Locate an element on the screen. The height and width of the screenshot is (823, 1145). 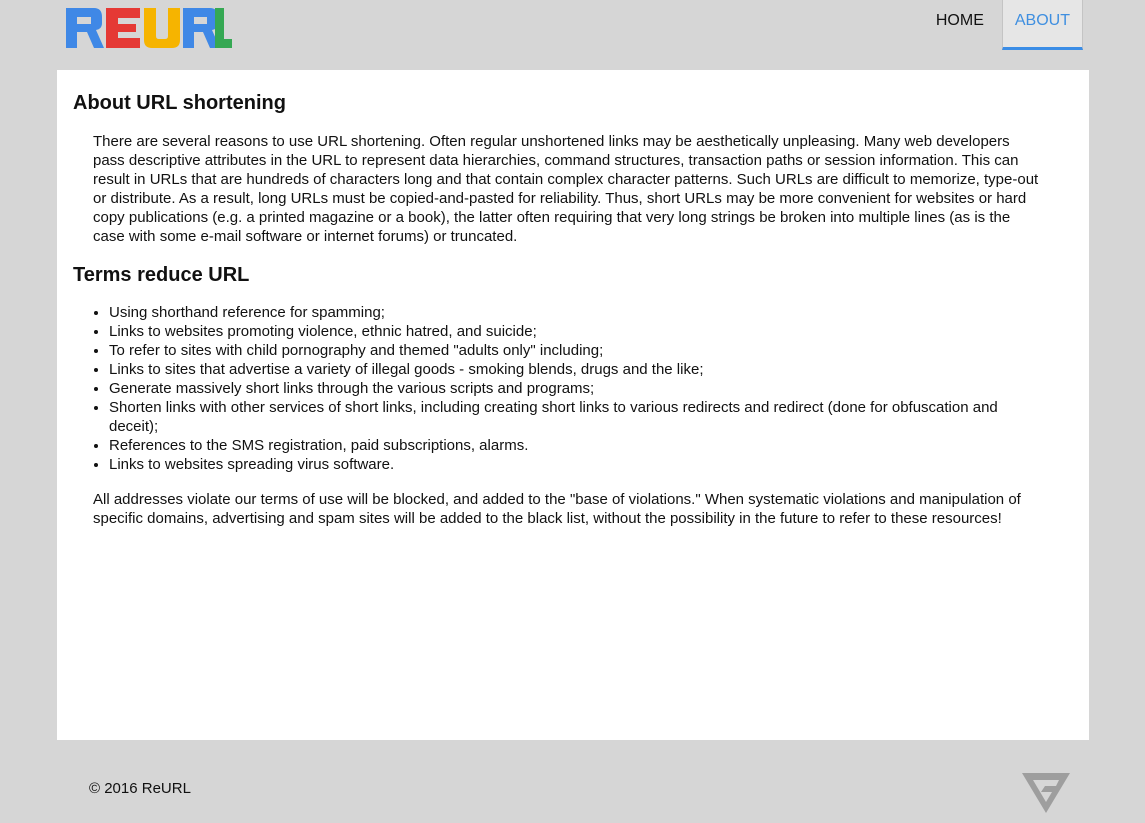
nav-home: HOME is located at coordinates (960, 25).